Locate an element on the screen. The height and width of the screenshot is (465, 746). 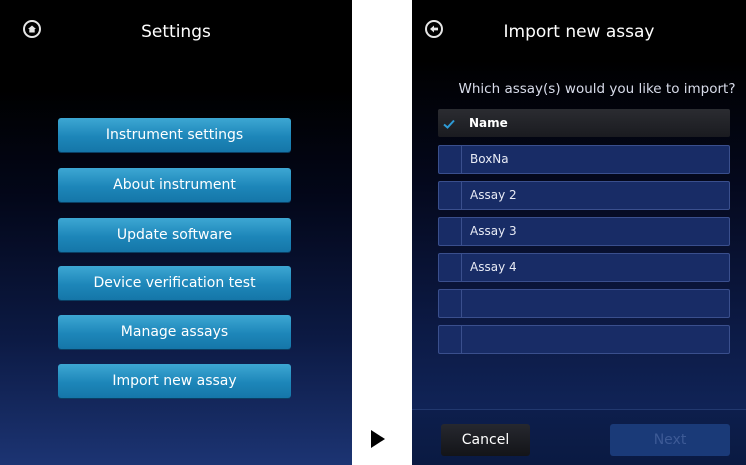
assay-row-assay-3: Assay 3 is located at coordinates (584, 231).